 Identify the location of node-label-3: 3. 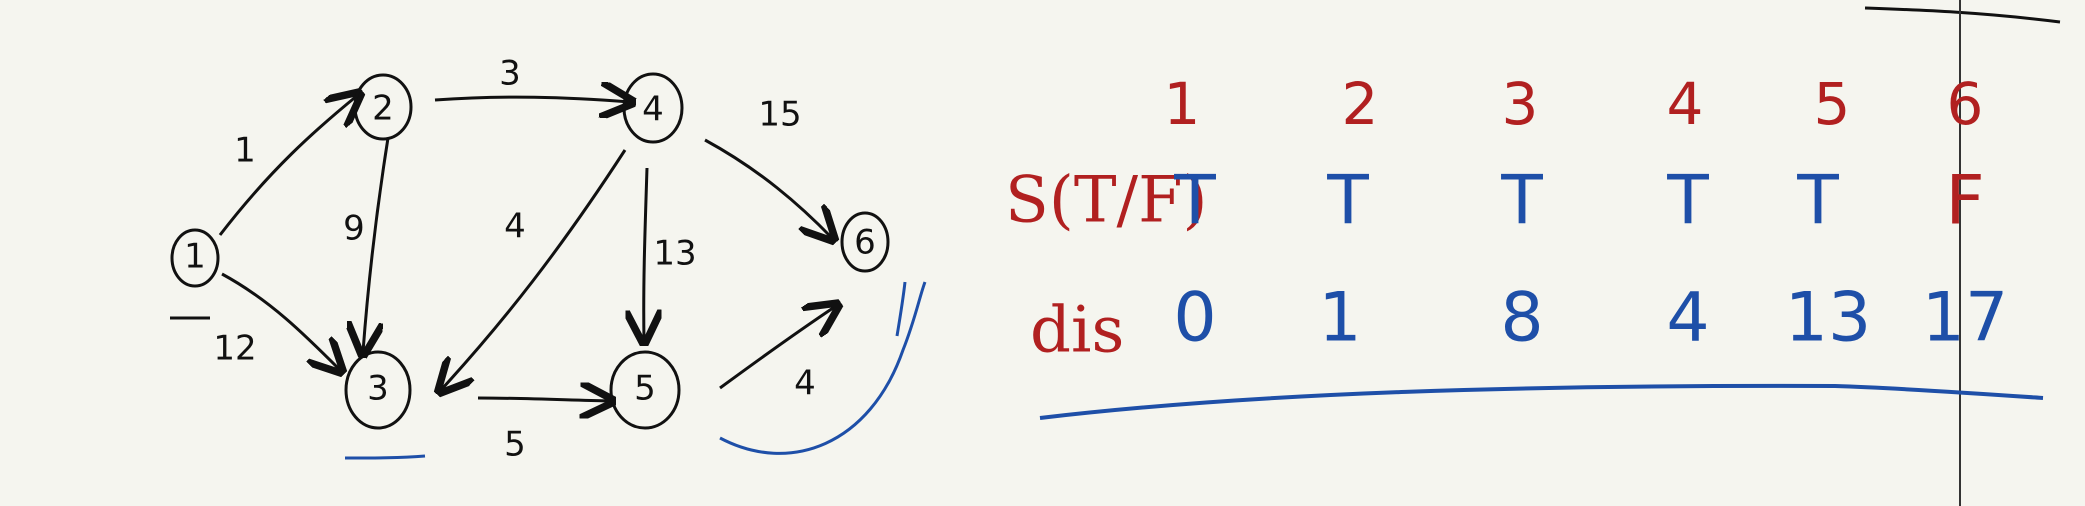
(378, 389).